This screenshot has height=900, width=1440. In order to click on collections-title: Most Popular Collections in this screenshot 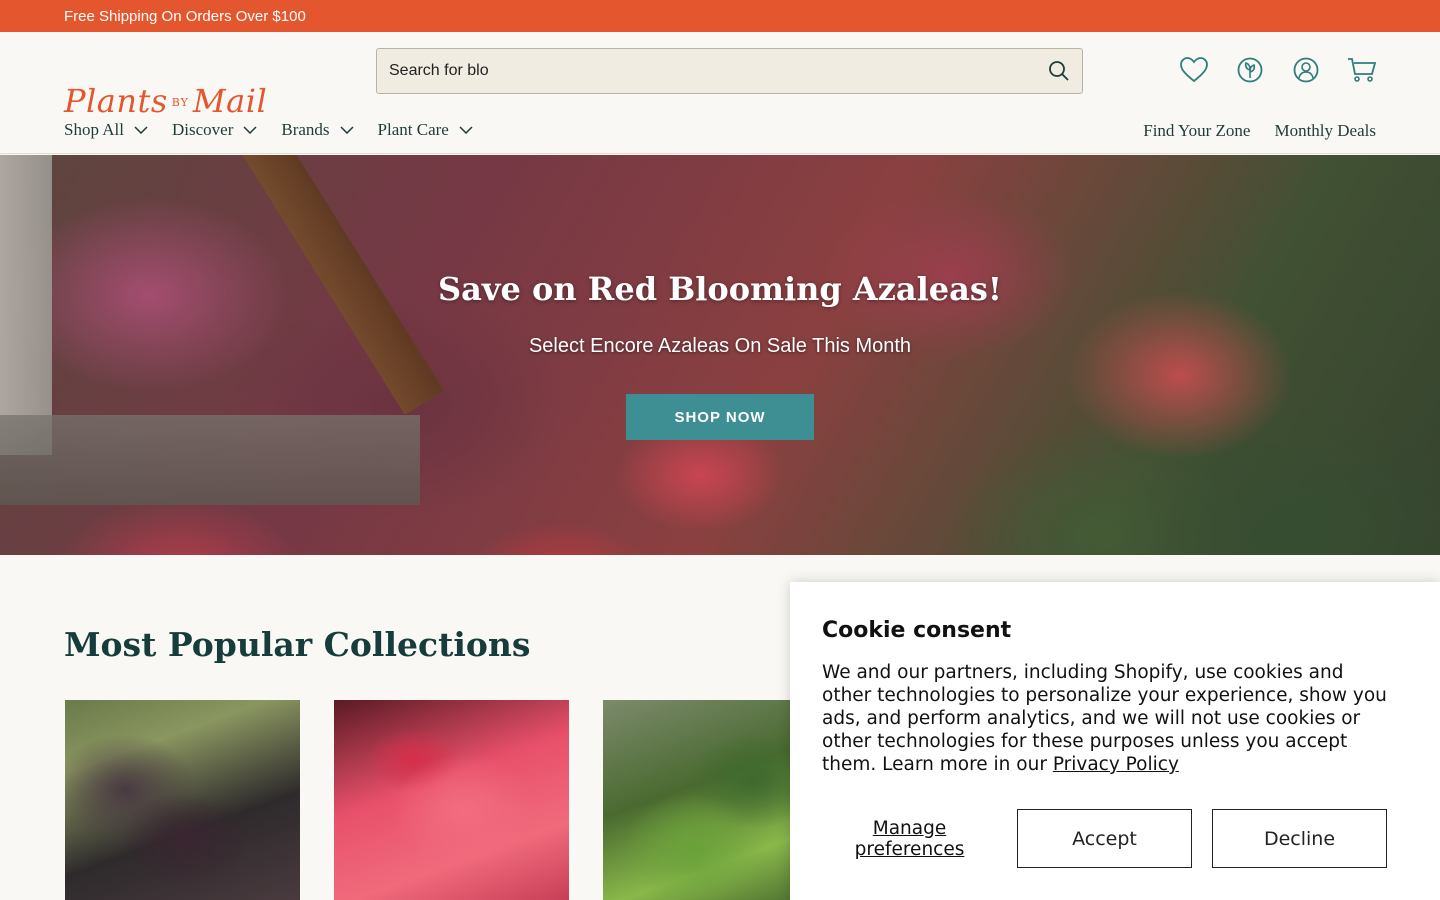, I will do `click(297, 644)`.